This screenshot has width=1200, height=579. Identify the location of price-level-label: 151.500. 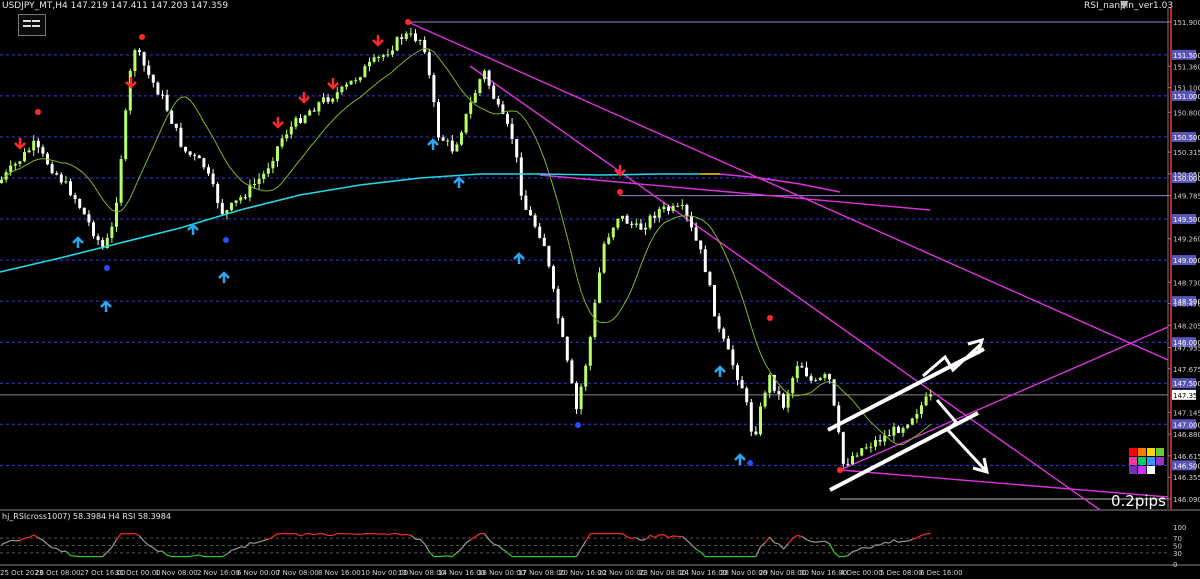
(1186, 56).